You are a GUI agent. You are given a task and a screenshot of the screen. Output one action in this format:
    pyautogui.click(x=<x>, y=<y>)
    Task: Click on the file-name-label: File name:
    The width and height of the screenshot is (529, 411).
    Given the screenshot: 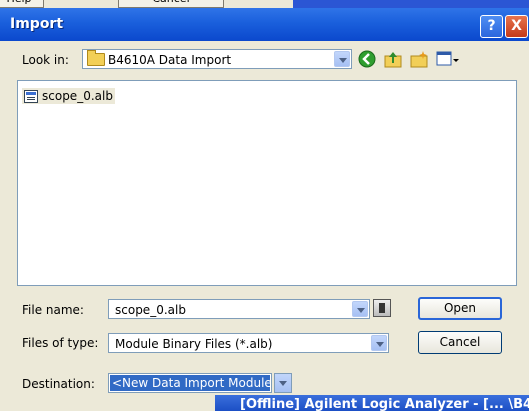 What is the action you would take?
    pyautogui.click(x=53, y=310)
    